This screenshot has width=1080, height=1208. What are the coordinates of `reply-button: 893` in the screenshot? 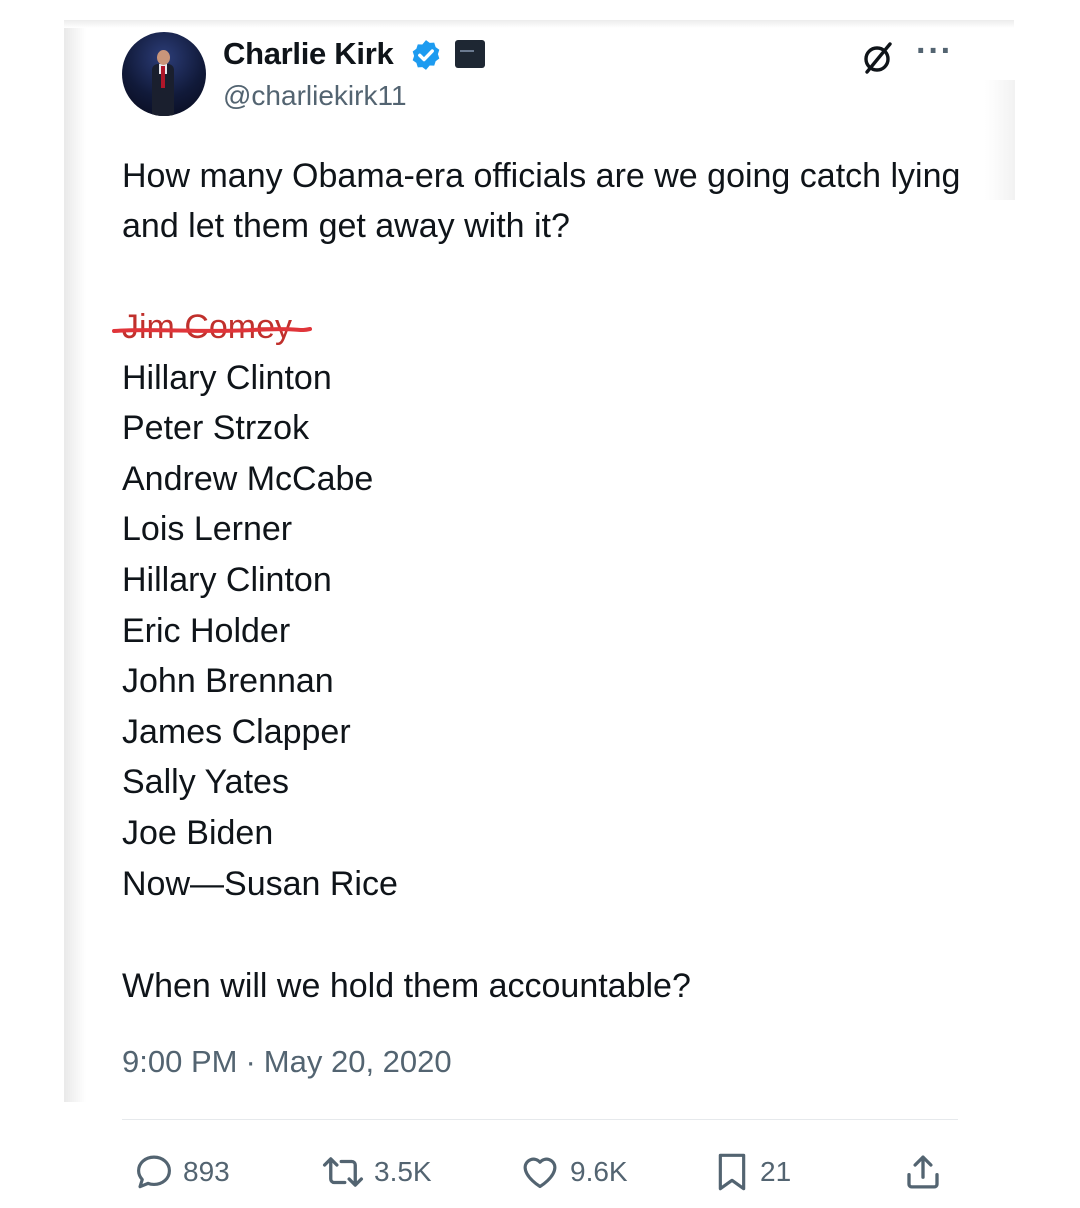 It's located at (181, 1172).